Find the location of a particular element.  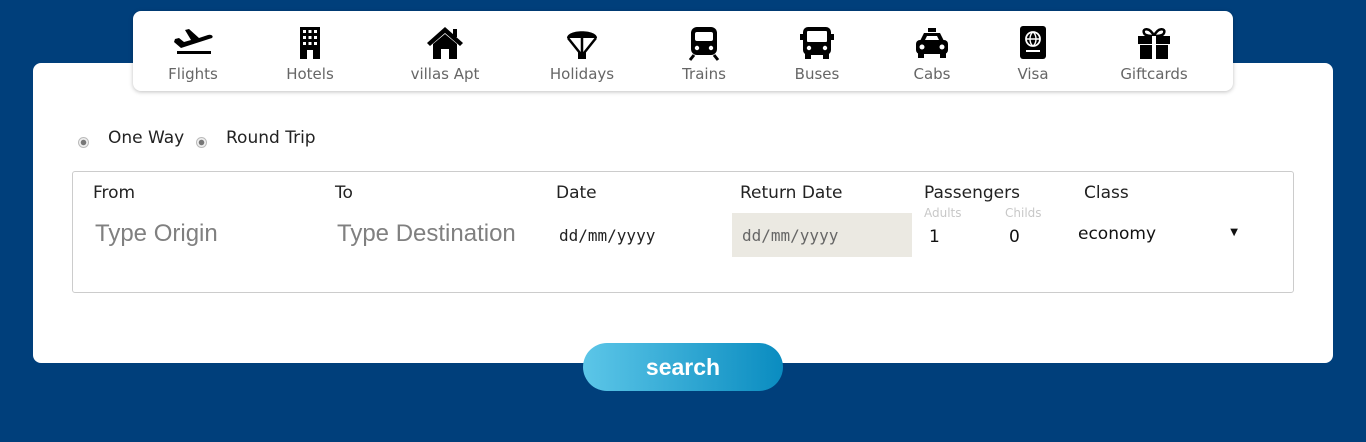

nav-item-visa: Visa is located at coordinates (1033, 54).